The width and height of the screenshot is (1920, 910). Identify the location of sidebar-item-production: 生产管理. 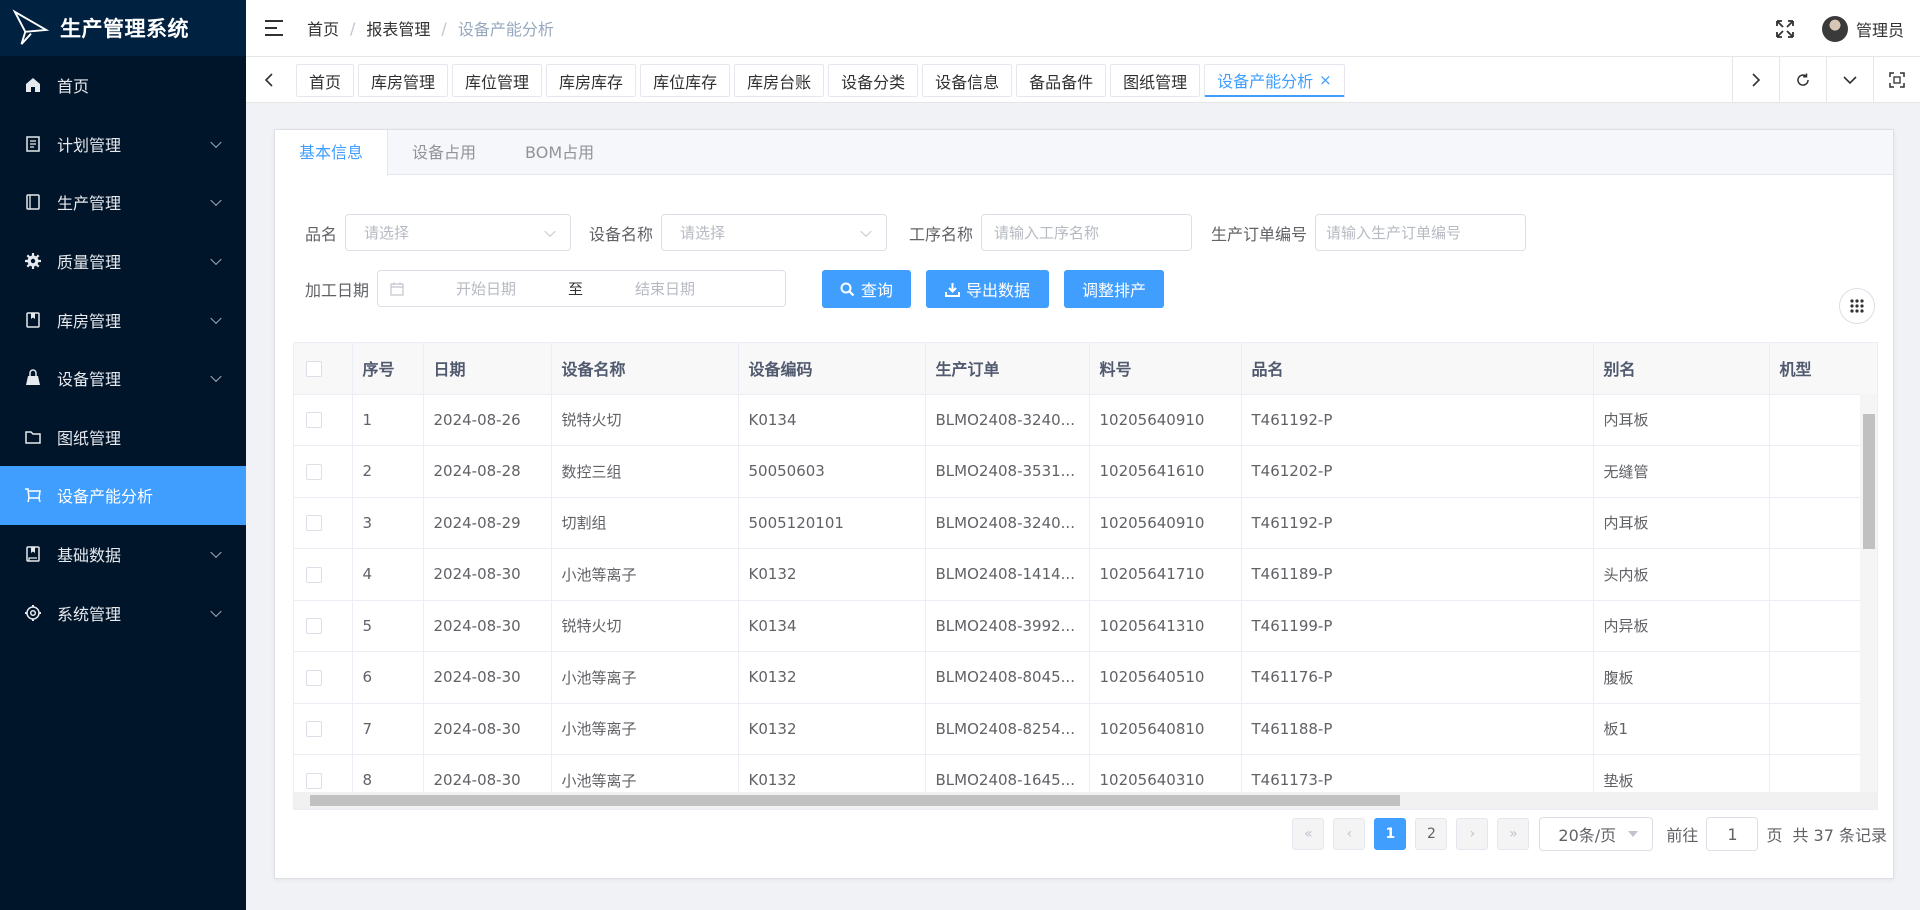
(123, 202).